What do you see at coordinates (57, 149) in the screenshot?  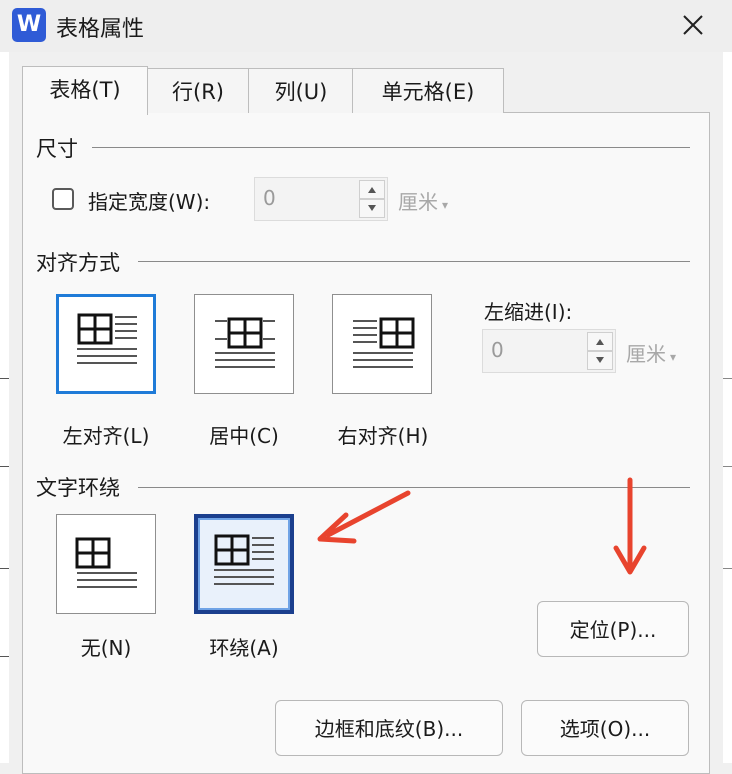 I see `size-heading: 尺寸` at bounding box center [57, 149].